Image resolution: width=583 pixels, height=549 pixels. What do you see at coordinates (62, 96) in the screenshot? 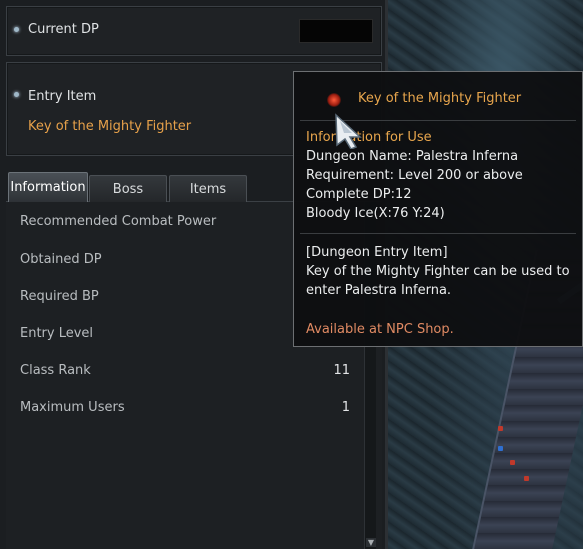
I see `entry-item-label: Entry Item` at bounding box center [62, 96].